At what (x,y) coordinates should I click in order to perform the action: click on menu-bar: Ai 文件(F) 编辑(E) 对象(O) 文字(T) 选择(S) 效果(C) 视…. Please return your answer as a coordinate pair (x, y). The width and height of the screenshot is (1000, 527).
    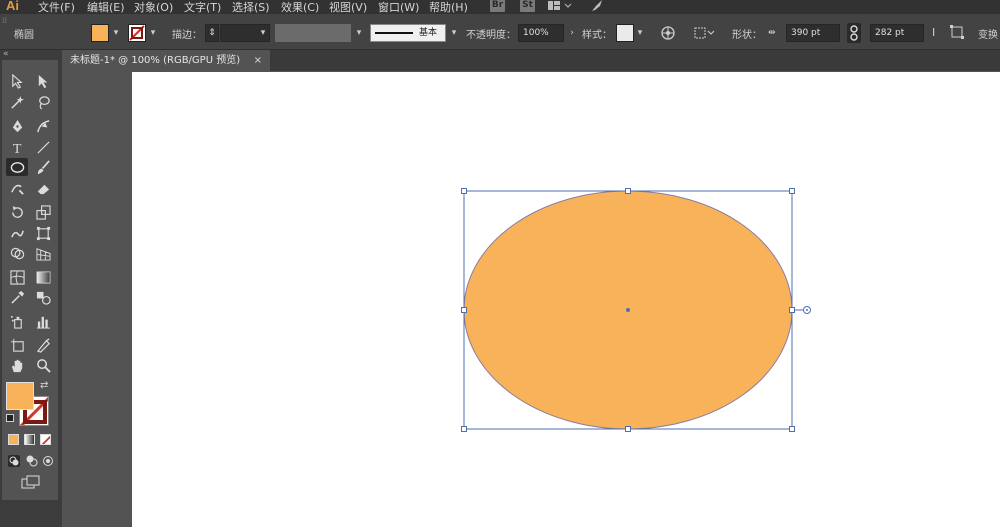
    Looking at the image, I should click on (500, 7).